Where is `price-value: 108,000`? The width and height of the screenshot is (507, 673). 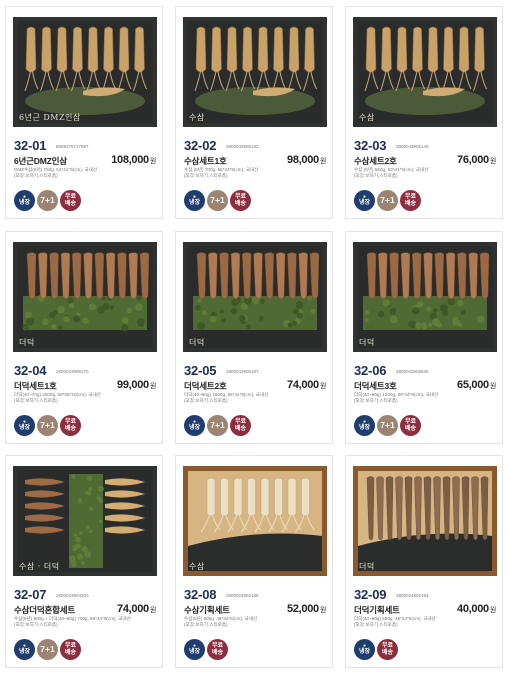
price-value: 108,000 is located at coordinates (130, 160).